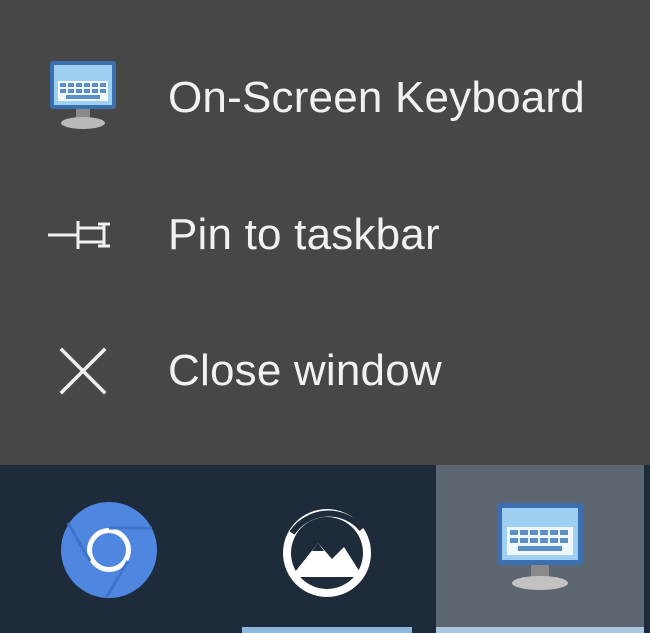 This screenshot has height=633, width=650. Describe the element at coordinates (327, 630) in the screenshot. I see `running-indicator` at that location.